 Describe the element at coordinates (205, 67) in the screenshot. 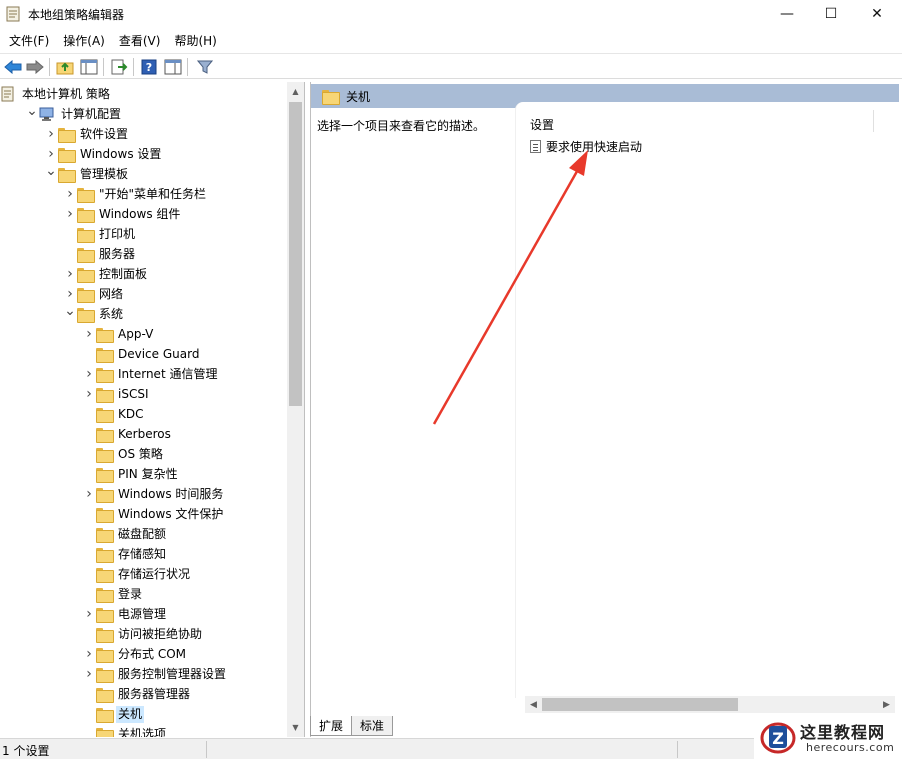

I see `filter-button` at that location.